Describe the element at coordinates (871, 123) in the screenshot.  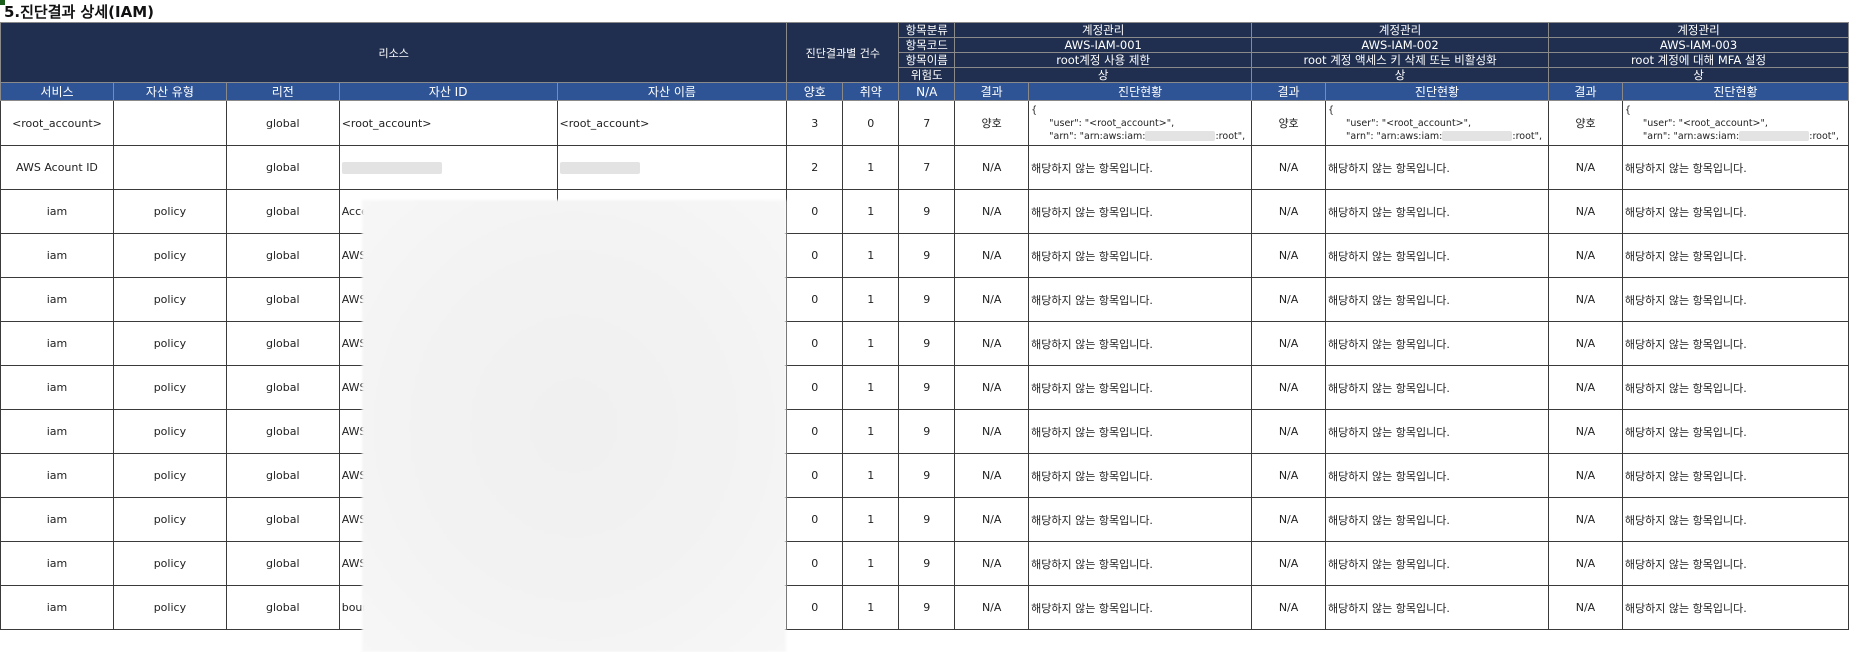
I see `cell-vuln-count: 0` at that location.